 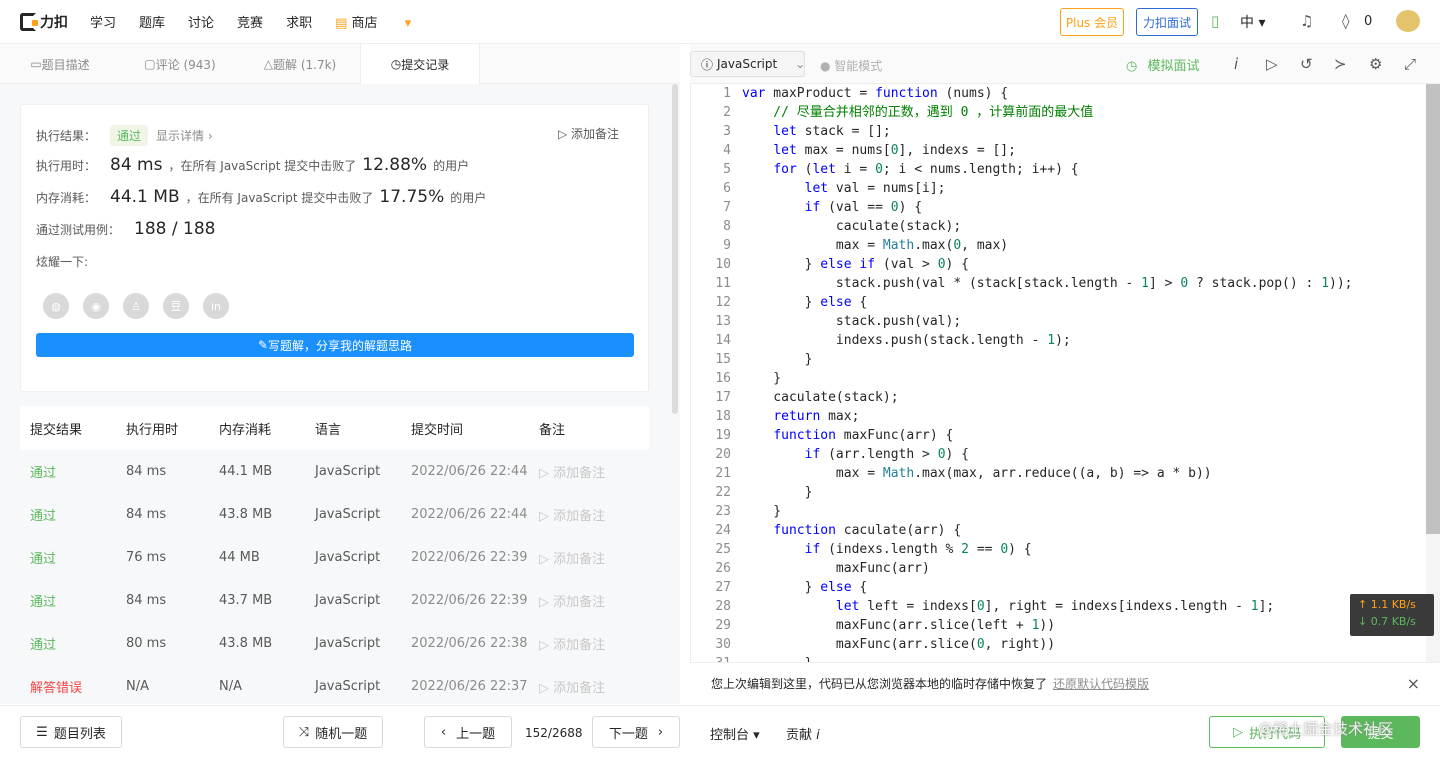 What do you see at coordinates (176, 306) in the screenshot?
I see `douban-icon: 豆` at bounding box center [176, 306].